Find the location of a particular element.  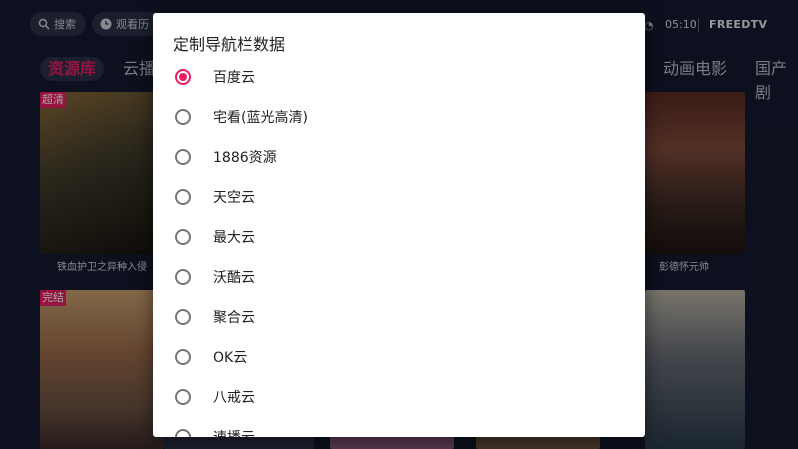

option-1886: 1886资源 is located at coordinates (399, 157).